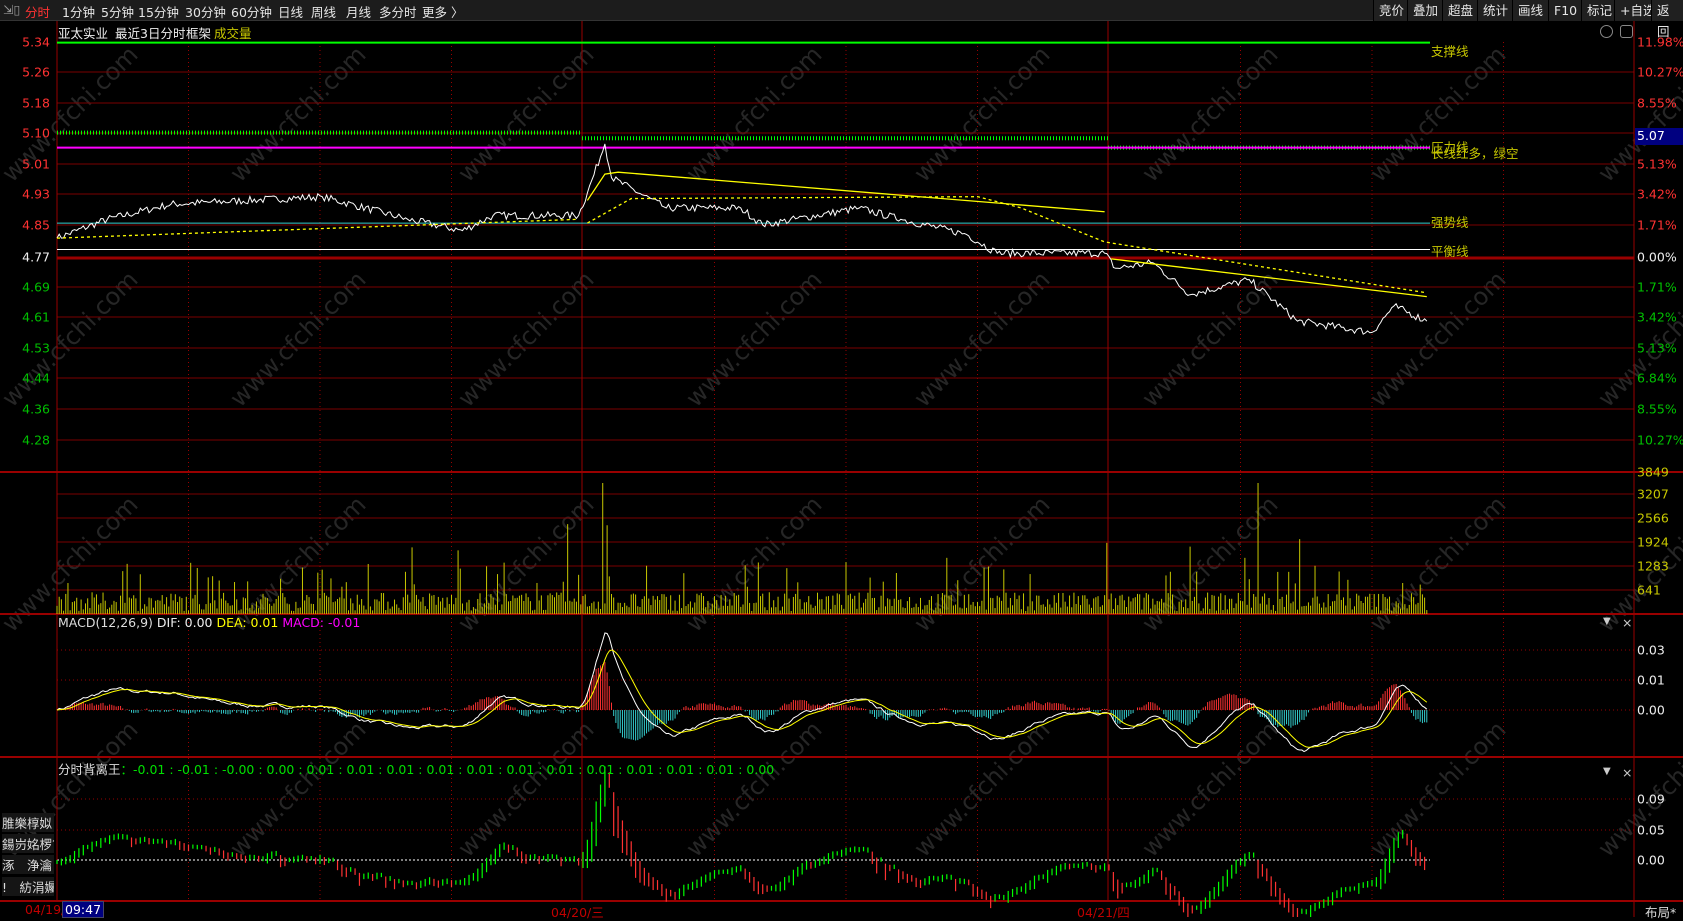  I want to click on toolbar-button: 返回, so click(1667, 19).